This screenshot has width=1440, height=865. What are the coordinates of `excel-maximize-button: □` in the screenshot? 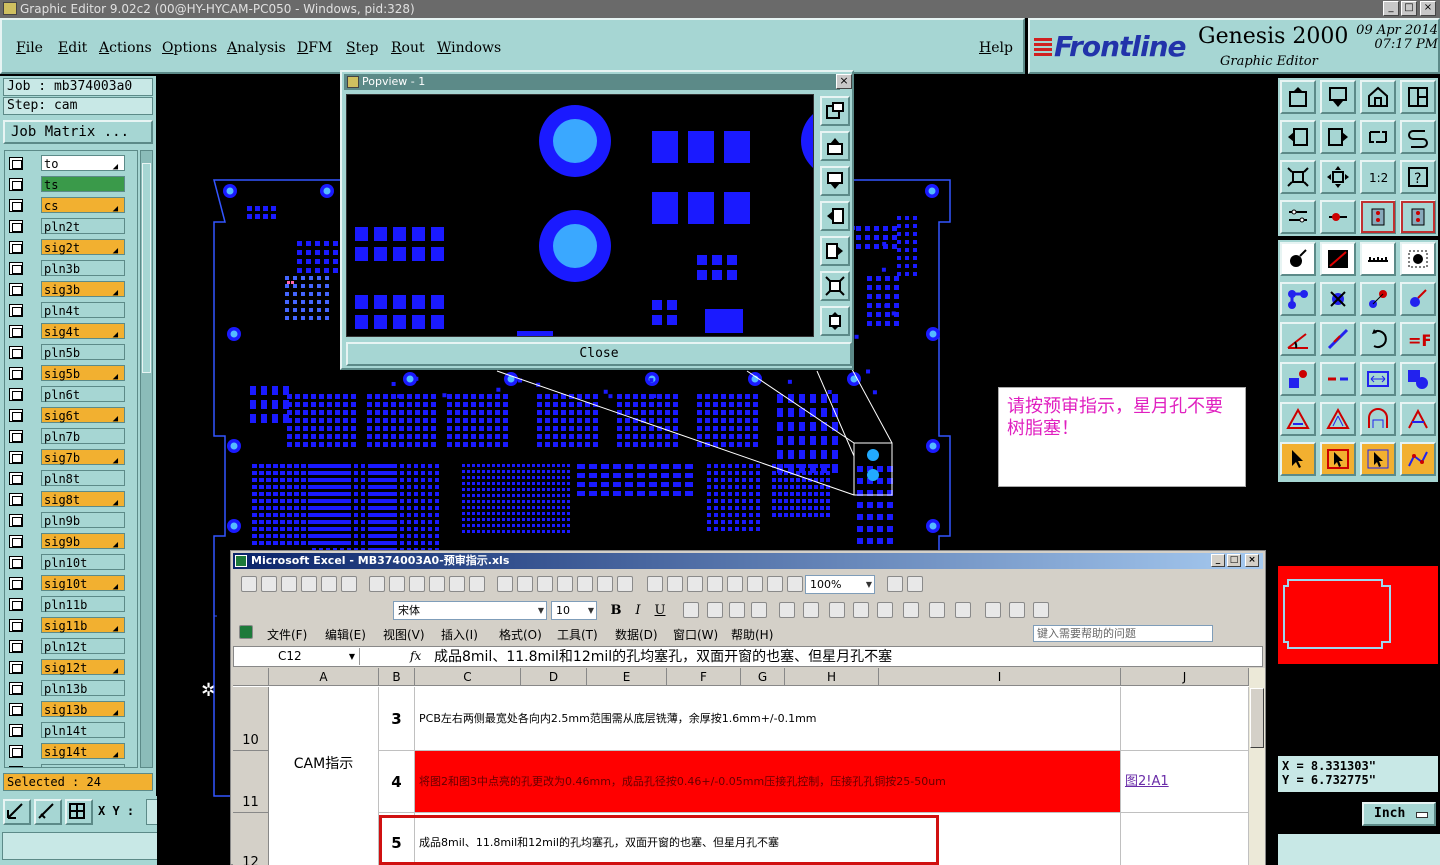 It's located at (1234, 560).